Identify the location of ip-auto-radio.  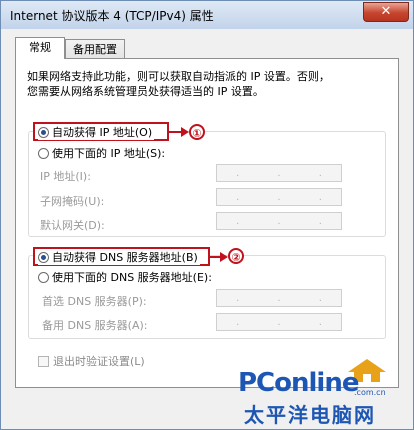
(43, 132).